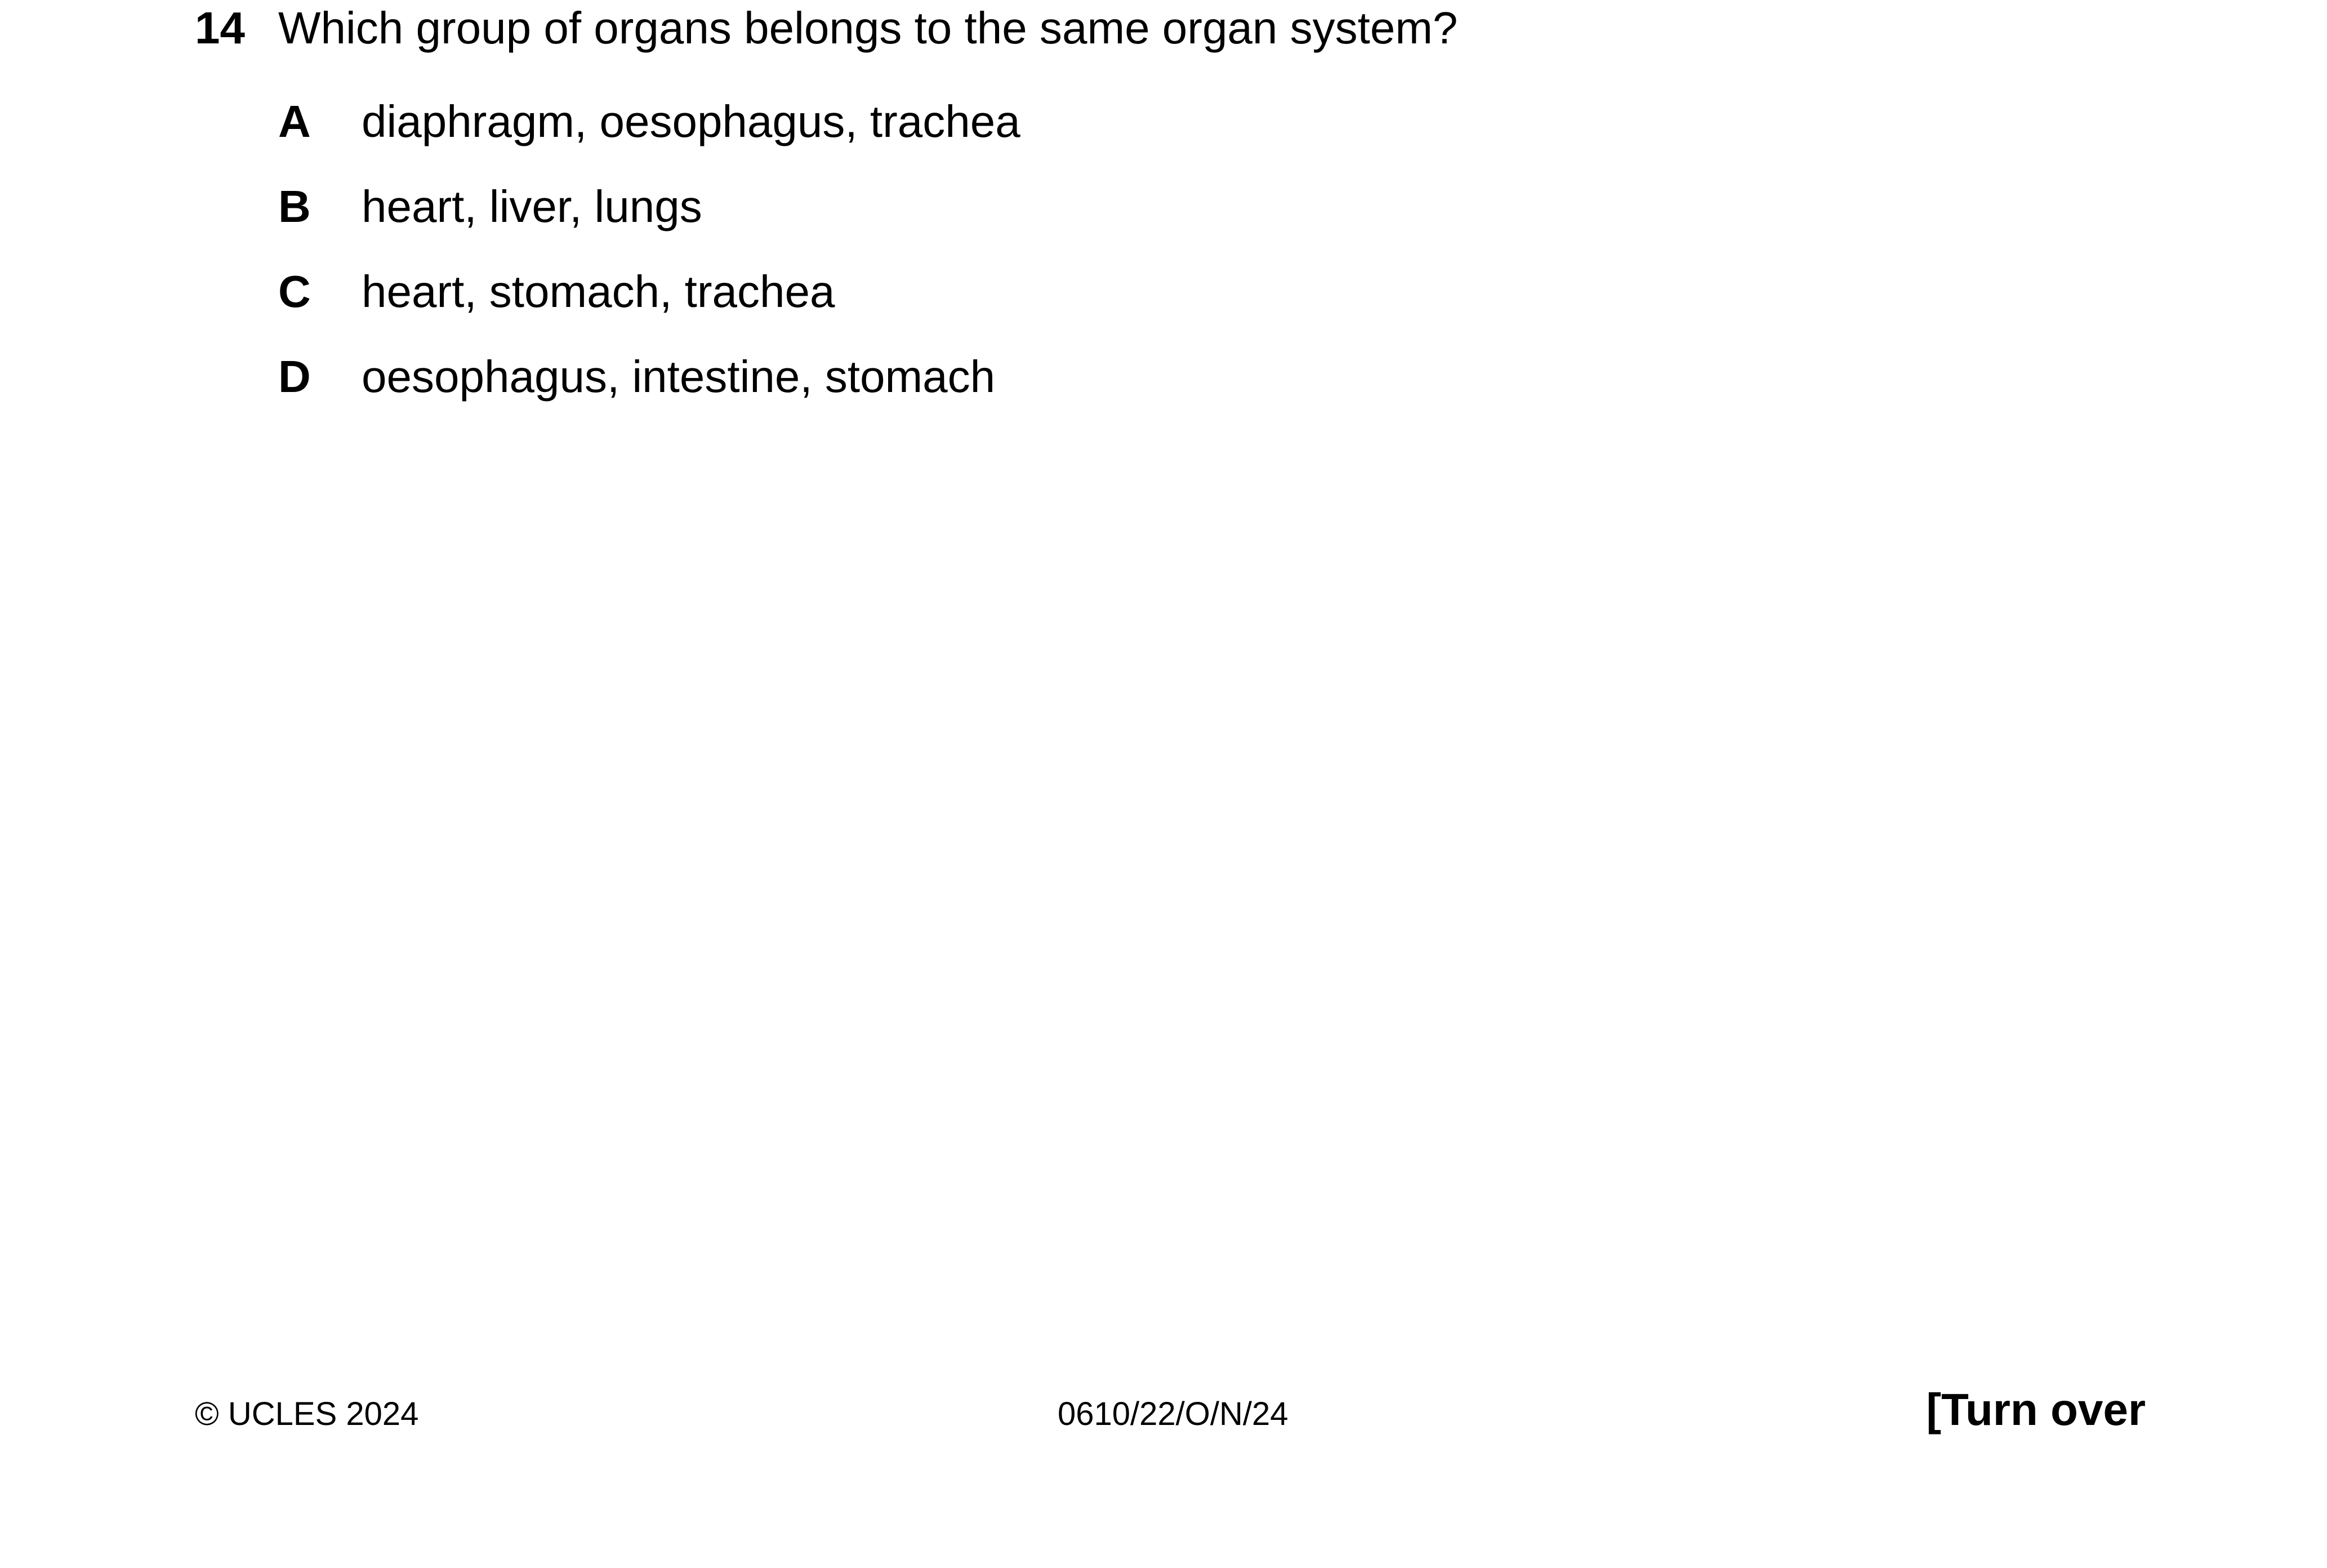  What do you see at coordinates (294, 121) in the screenshot?
I see `option-letter: A` at bounding box center [294, 121].